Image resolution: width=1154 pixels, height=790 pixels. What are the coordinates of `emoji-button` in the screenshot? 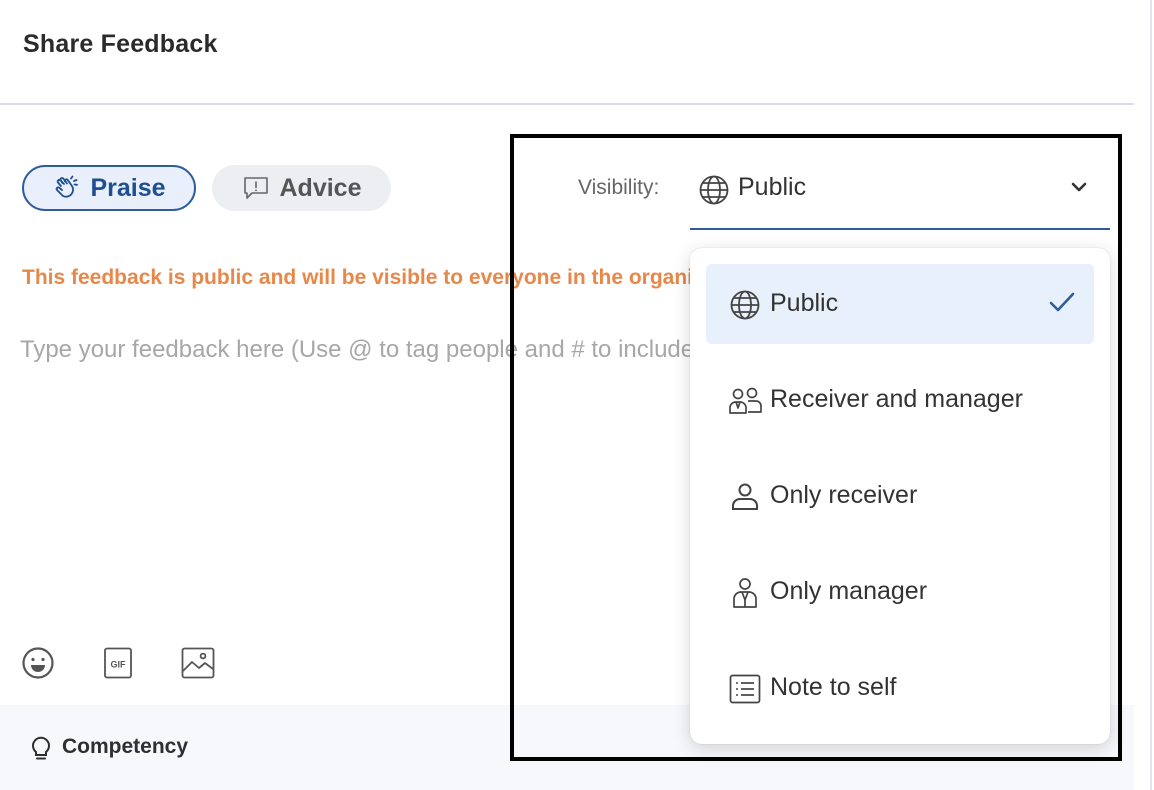 It's located at (38, 665).